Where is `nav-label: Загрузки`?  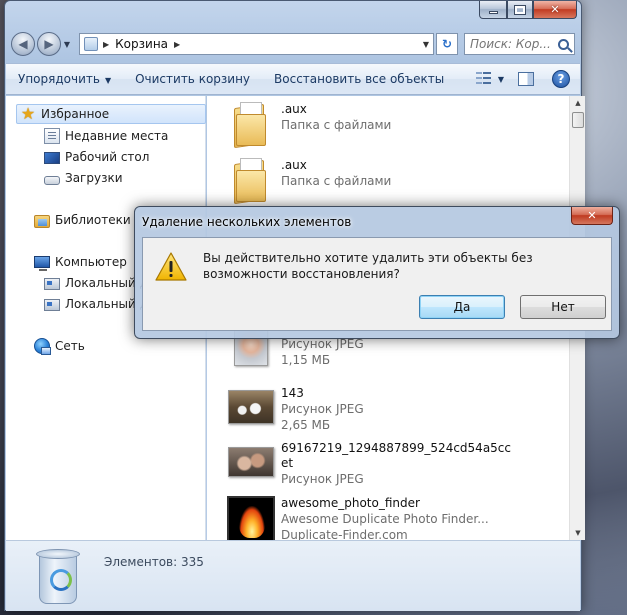
nav-label: Загрузки is located at coordinates (94, 178).